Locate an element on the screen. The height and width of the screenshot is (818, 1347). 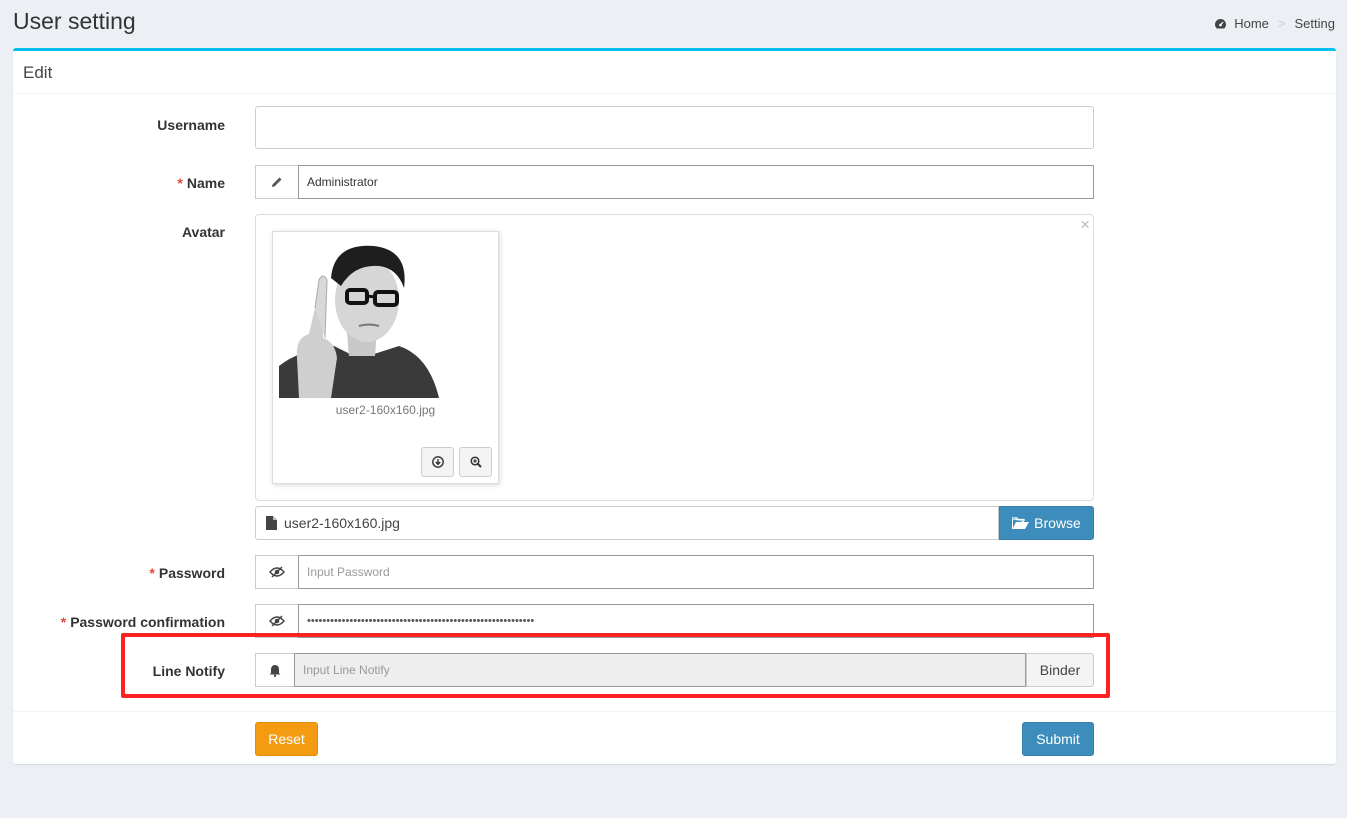
breadcrumb-home-link: Home is located at coordinates (1251, 23).